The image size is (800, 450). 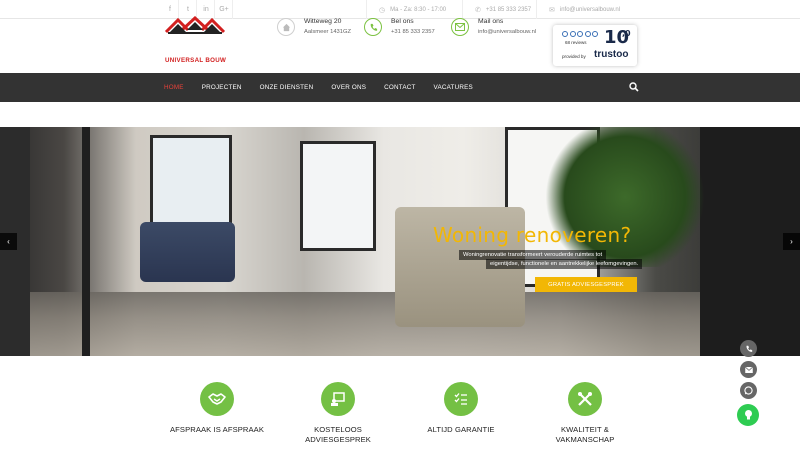 What do you see at coordinates (187, 252) in the screenshot?
I see `hero-armchair-blue` at bounding box center [187, 252].